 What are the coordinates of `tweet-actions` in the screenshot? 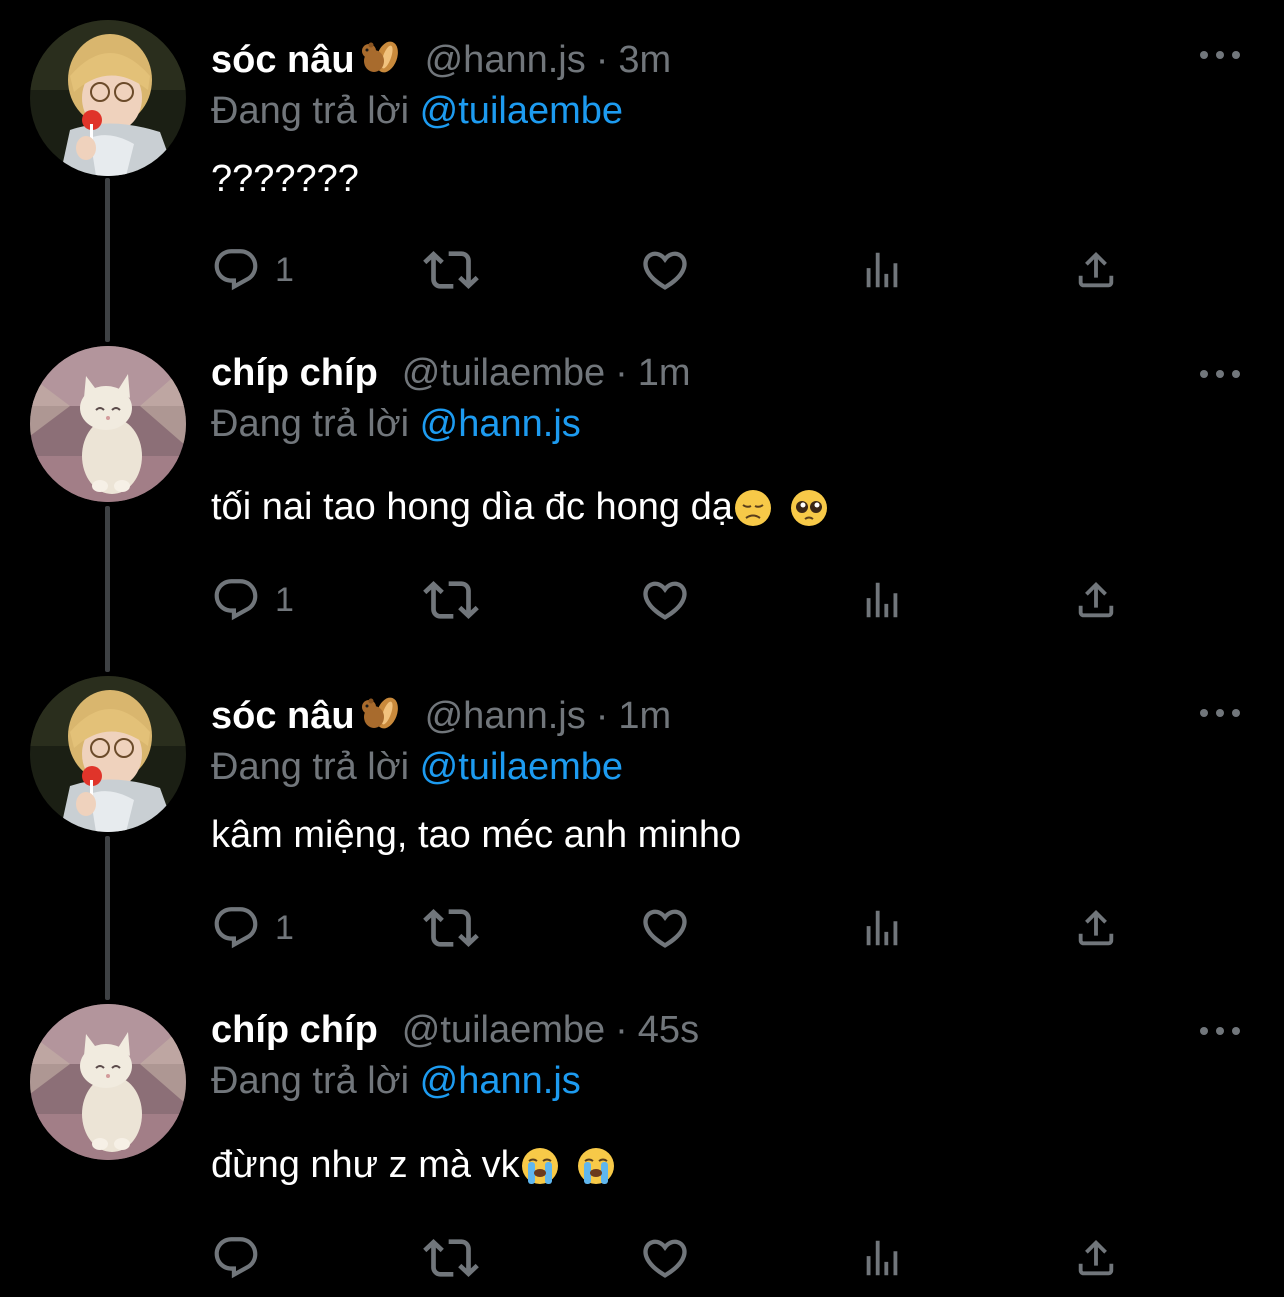 It's located at (671, 1258).